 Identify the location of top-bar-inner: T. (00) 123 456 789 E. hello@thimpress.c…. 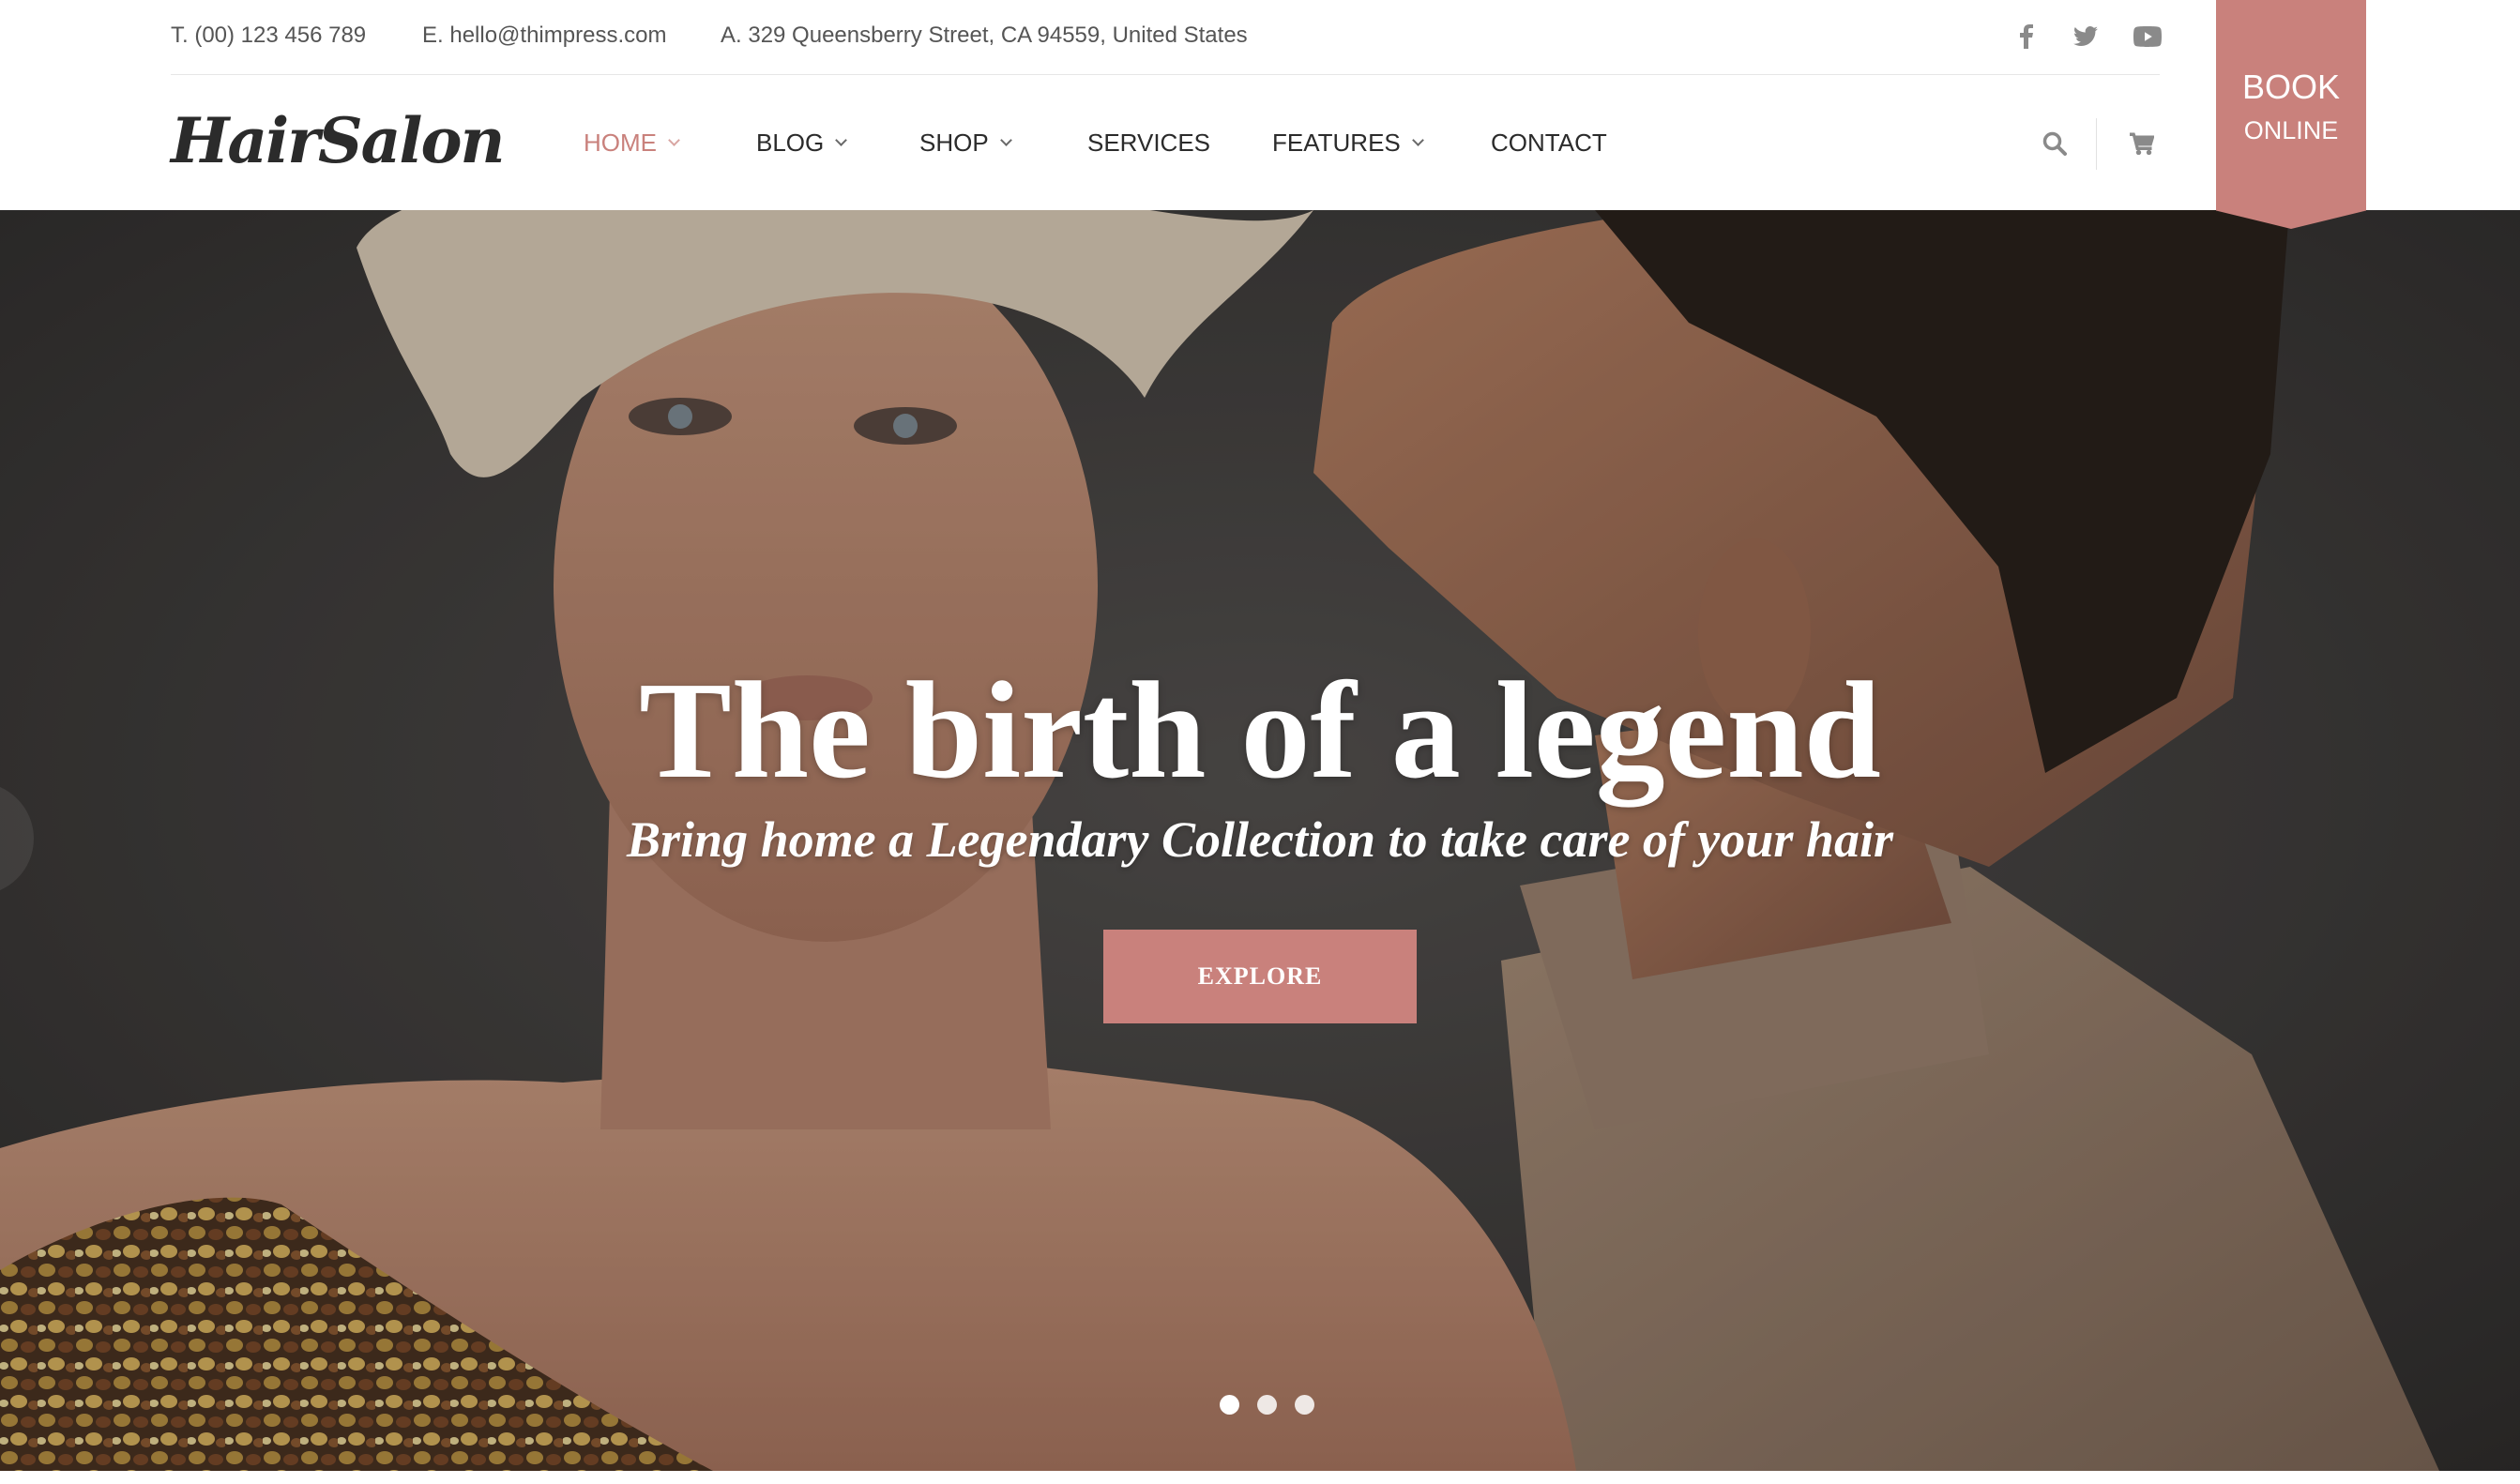
(1167, 38).